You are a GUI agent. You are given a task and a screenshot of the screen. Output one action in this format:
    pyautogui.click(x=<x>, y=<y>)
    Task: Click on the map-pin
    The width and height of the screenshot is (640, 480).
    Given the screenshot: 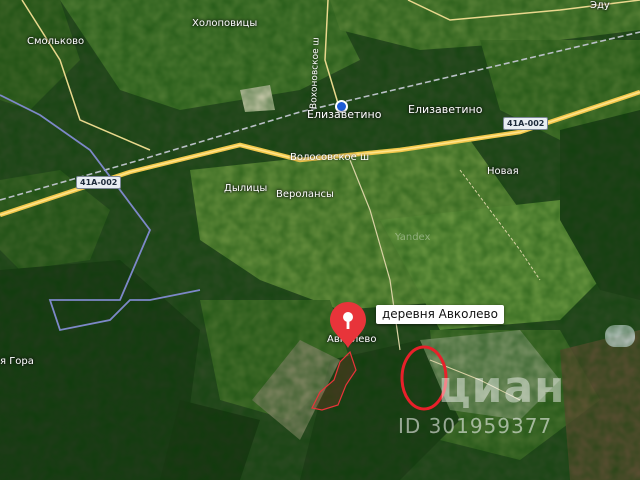 What is the action you would take?
    pyautogui.click(x=348, y=325)
    